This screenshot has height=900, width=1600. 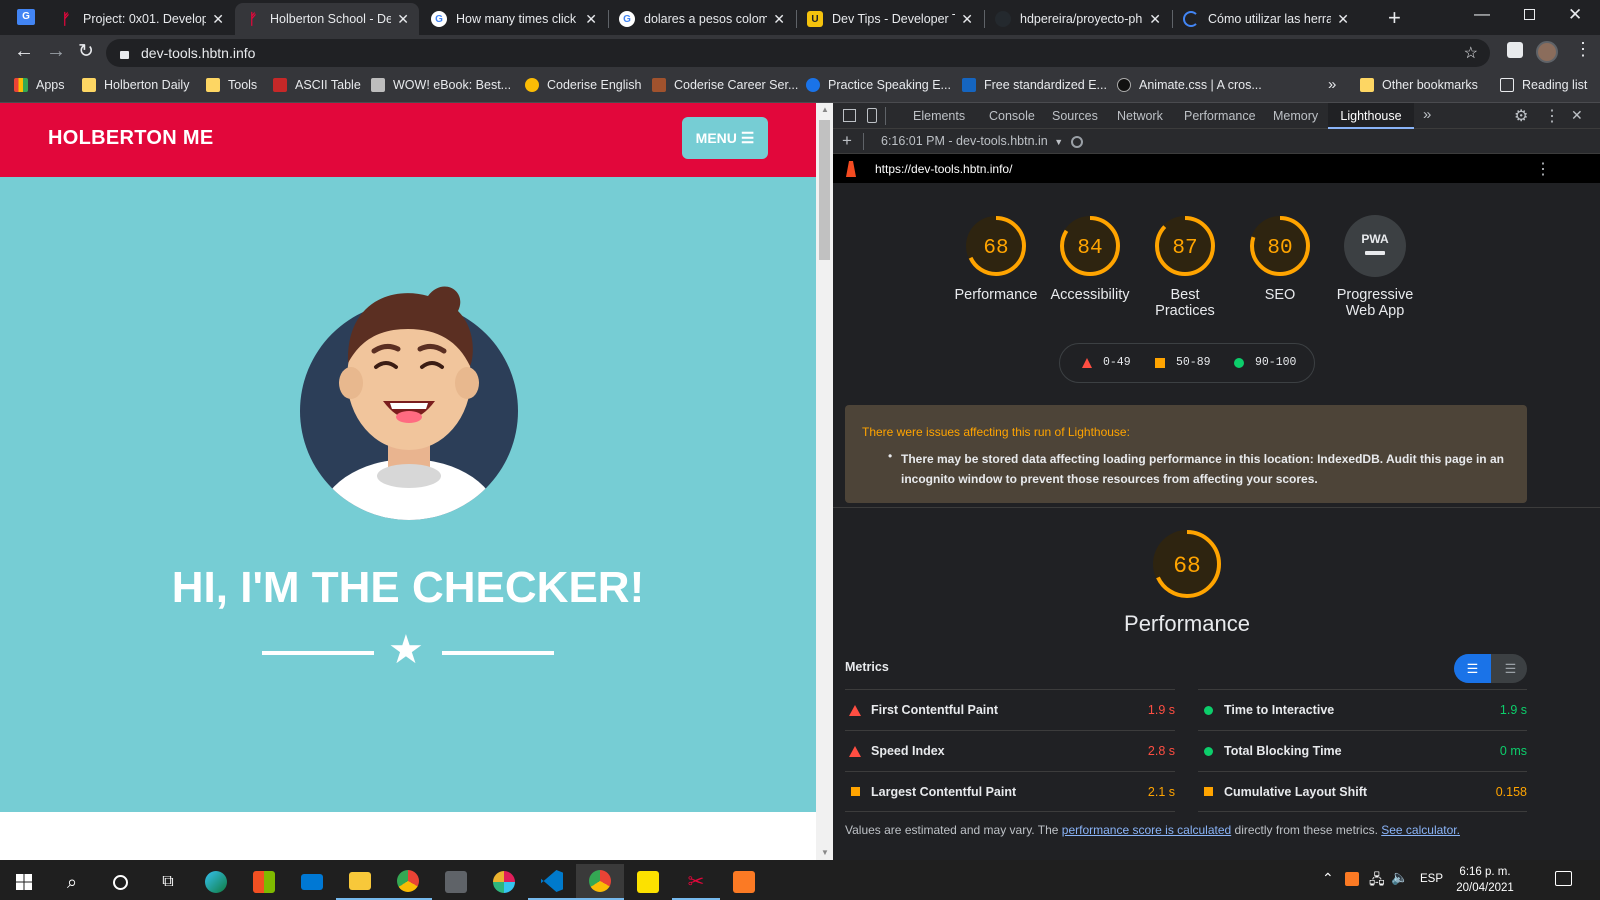 What do you see at coordinates (696, 882) in the screenshot?
I see `snipping-tool-icon: ✂` at bounding box center [696, 882].